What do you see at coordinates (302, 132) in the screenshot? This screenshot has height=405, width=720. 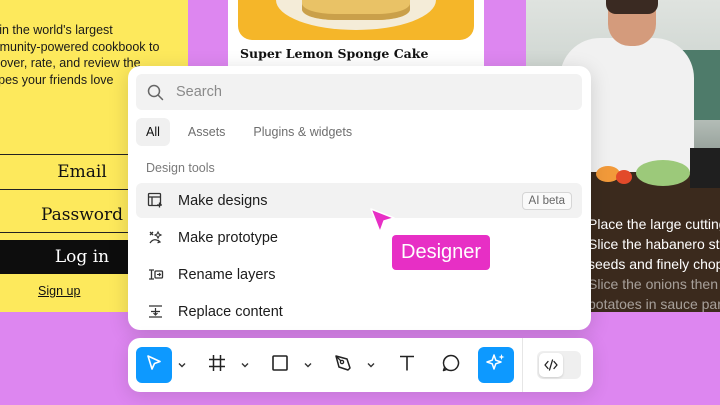 I see `tab-plugins-widgets: Plugins & widgets` at bounding box center [302, 132].